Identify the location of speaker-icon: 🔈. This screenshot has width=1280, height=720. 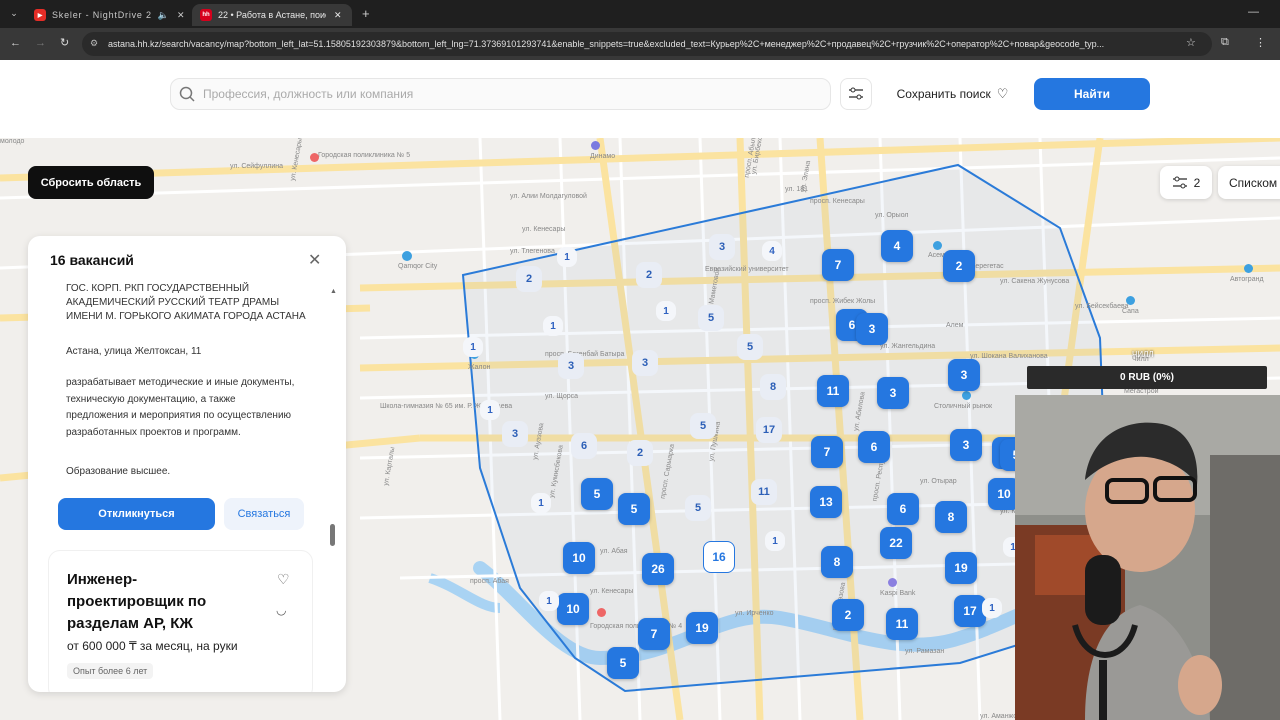
(163, 15).